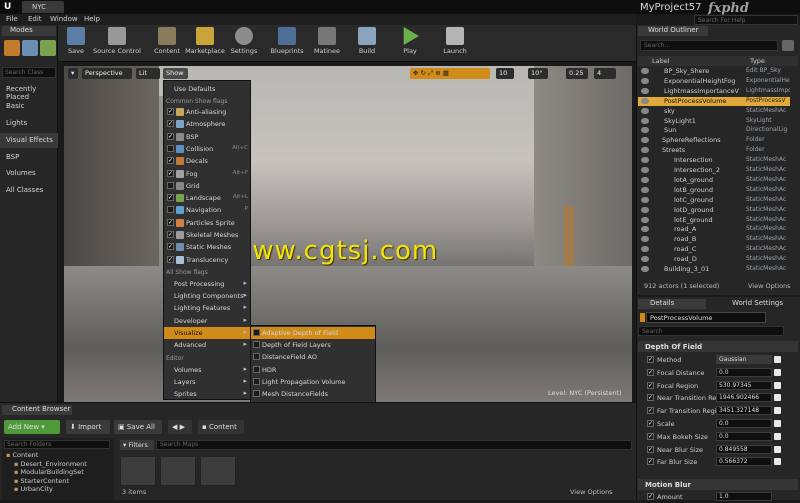  I want to click on menu-help: Help, so click(92, 19).